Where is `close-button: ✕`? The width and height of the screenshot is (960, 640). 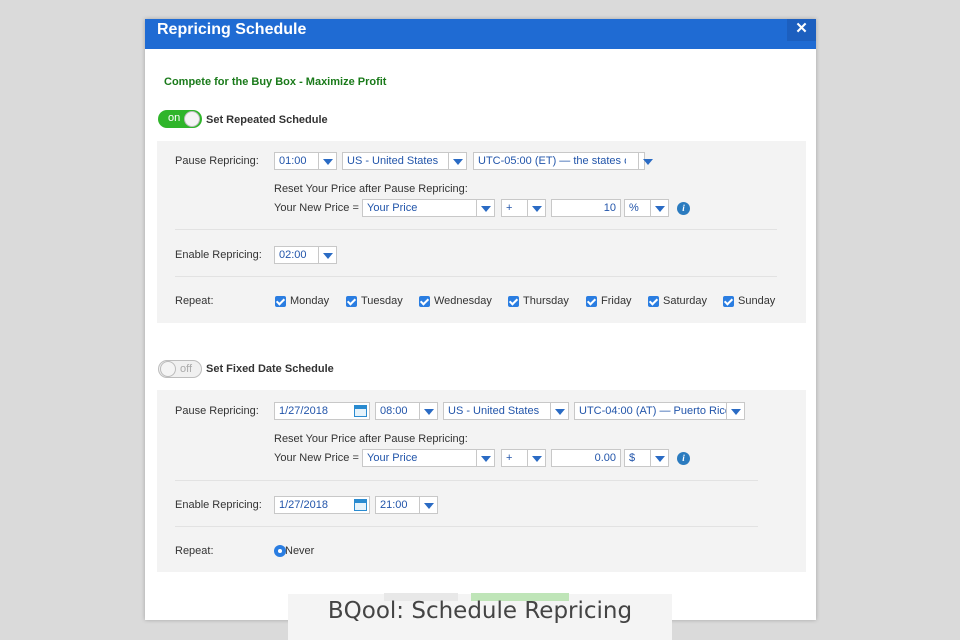 close-button: ✕ is located at coordinates (801, 30).